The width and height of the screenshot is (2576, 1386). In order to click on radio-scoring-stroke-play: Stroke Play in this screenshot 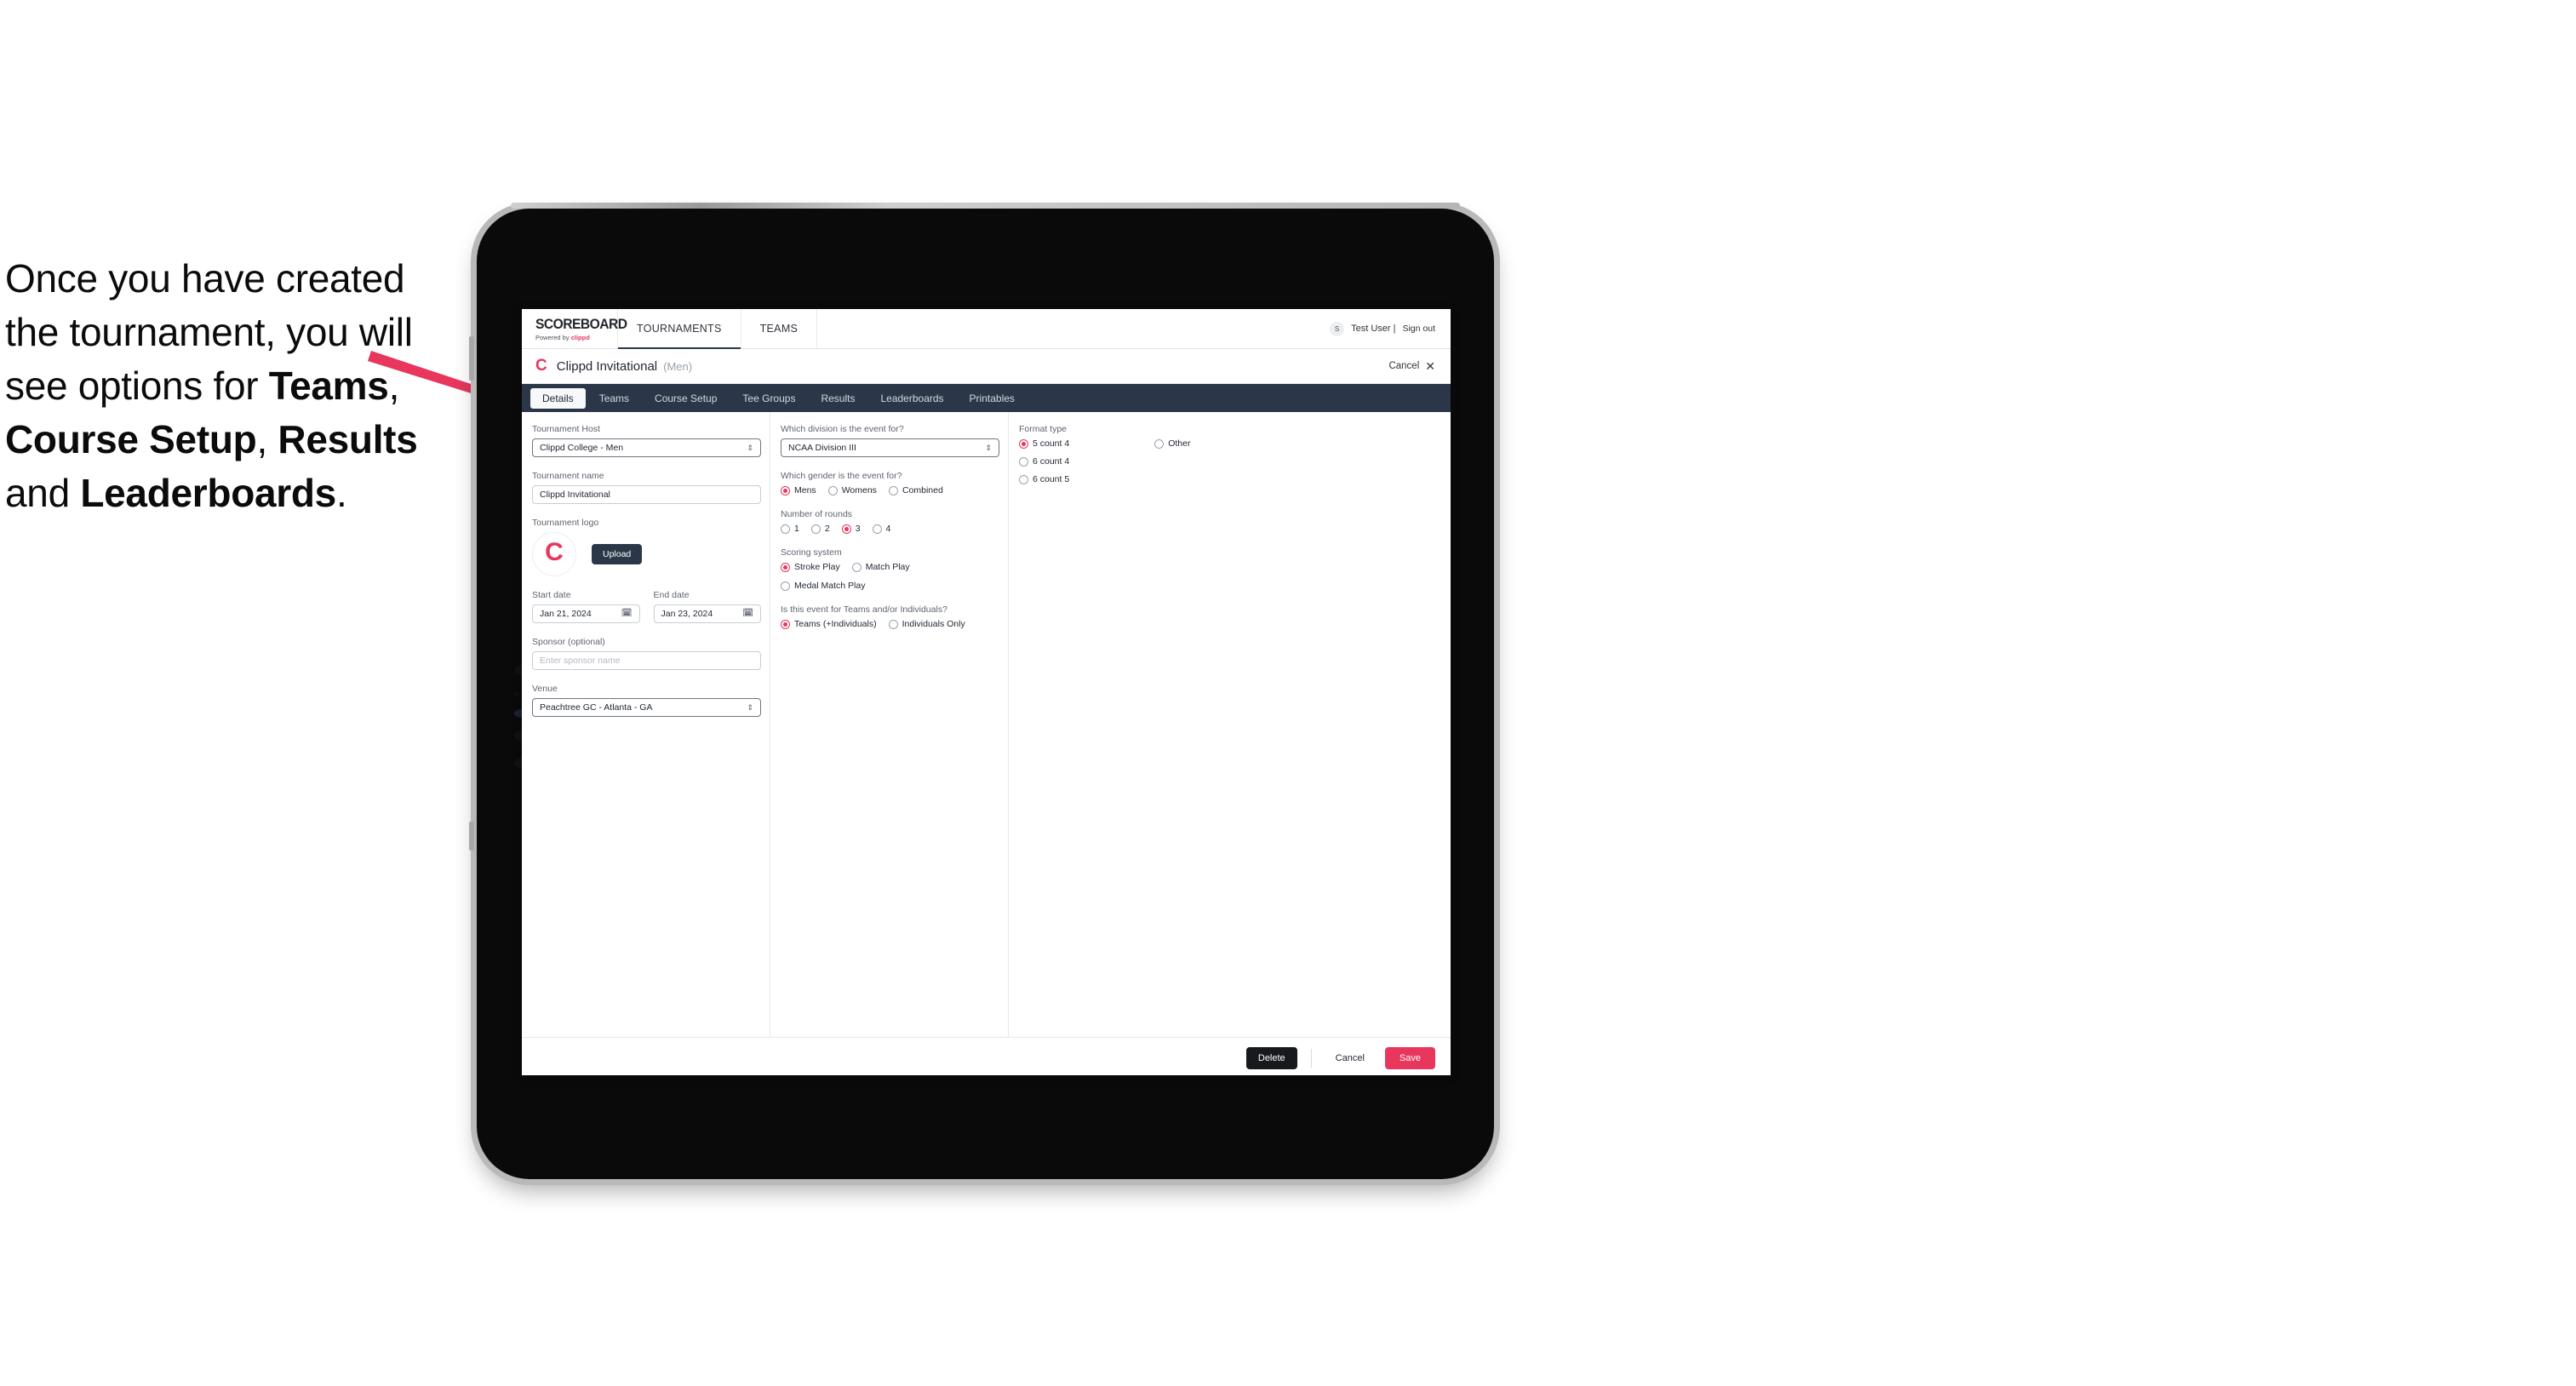, I will do `click(811, 567)`.